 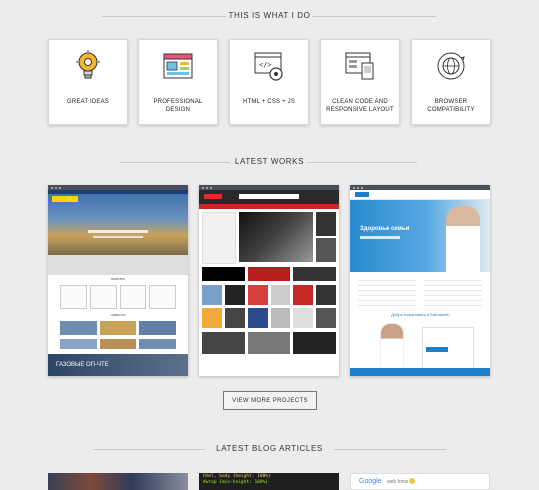 What do you see at coordinates (420, 236) in the screenshot?
I see `hero-image: Здоровье семьи` at bounding box center [420, 236].